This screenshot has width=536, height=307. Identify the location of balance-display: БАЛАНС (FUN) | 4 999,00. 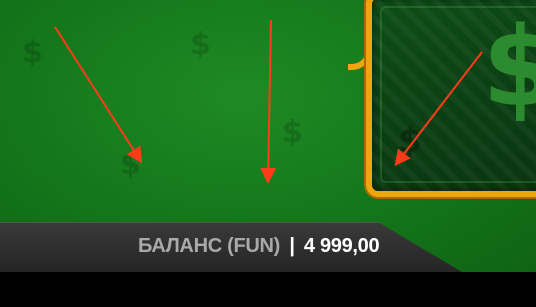
(259, 246).